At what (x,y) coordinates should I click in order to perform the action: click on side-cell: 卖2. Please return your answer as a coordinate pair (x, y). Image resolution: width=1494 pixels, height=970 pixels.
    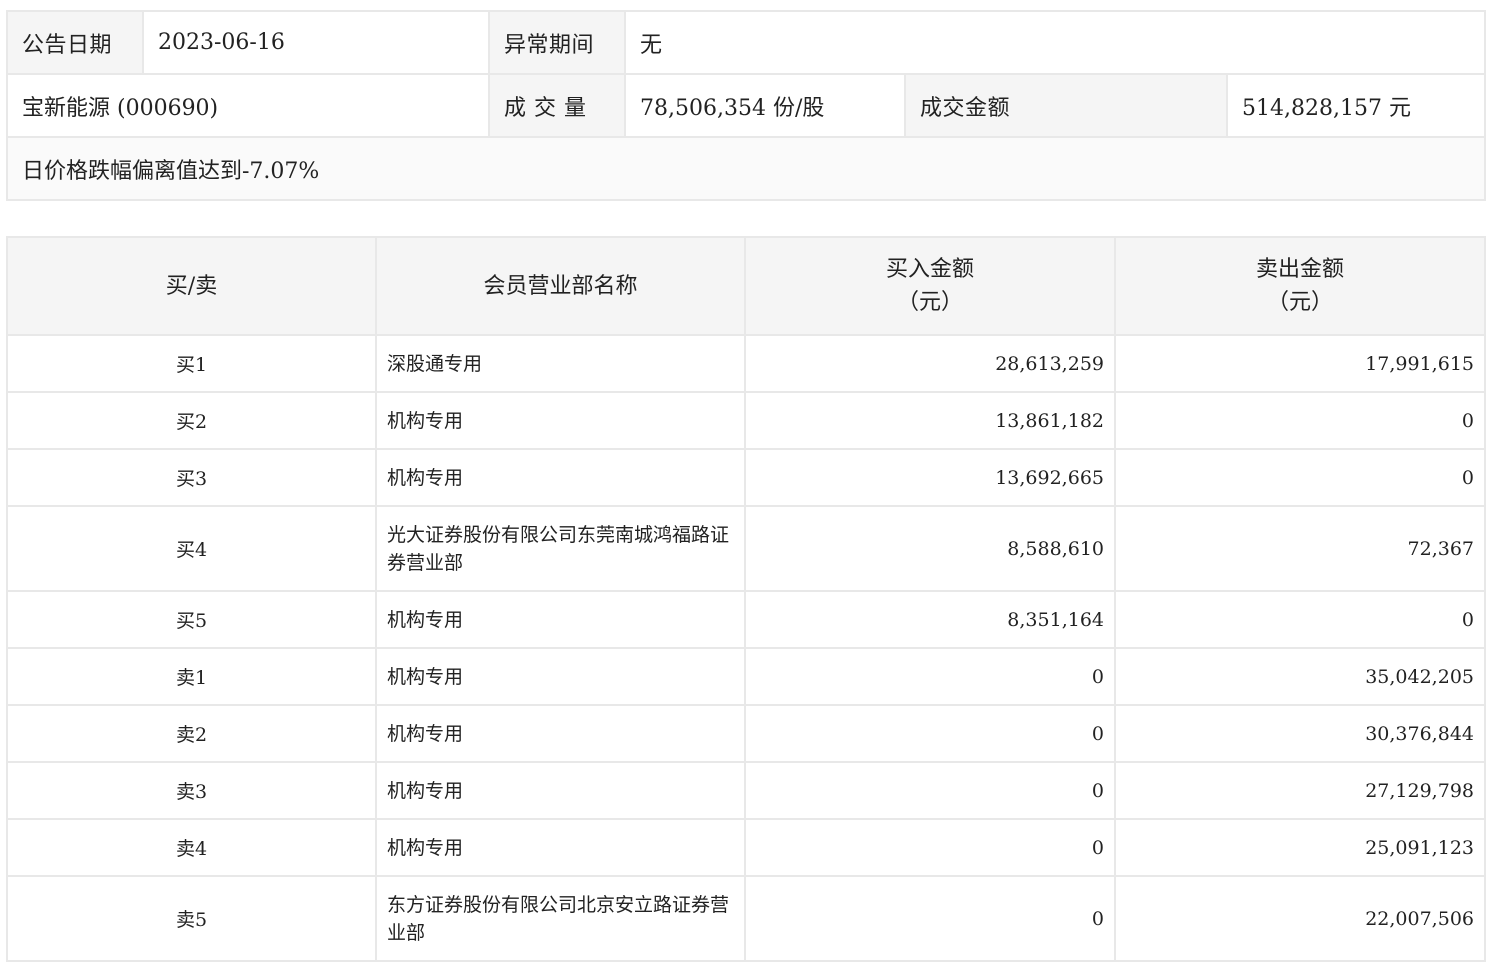
    Looking at the image, I should click on (191, 733).